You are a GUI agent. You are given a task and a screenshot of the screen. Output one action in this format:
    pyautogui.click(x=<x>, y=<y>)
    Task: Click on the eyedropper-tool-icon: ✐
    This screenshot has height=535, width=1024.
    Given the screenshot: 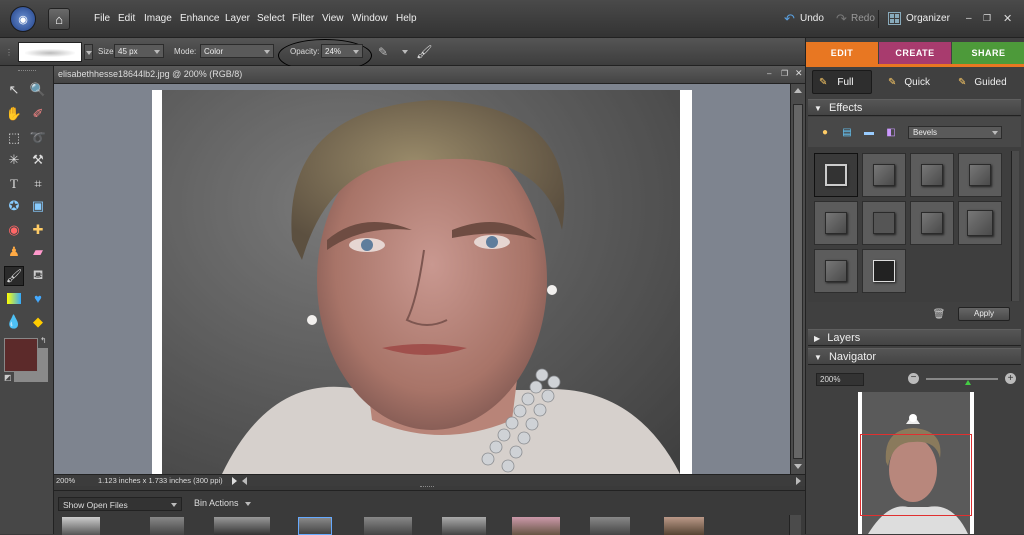 What is the action you would take?
    pyautogui.click(x=38, y=114)
    